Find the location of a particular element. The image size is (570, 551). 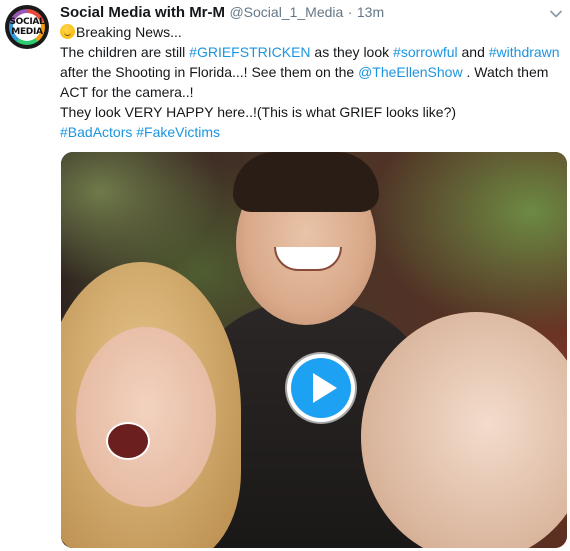

author-handle: @Social_1_Media is located at coordinates (286, 12).